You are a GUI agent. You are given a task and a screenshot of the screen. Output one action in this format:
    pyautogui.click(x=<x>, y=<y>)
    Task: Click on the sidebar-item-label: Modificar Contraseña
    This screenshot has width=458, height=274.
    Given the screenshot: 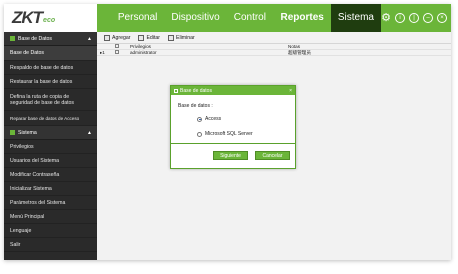 What is the action you would take?
    pyautogui.click(x=35, y=174)
    